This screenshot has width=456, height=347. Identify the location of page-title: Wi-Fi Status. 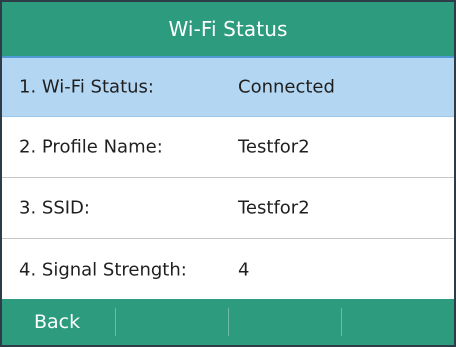
(228, 29).